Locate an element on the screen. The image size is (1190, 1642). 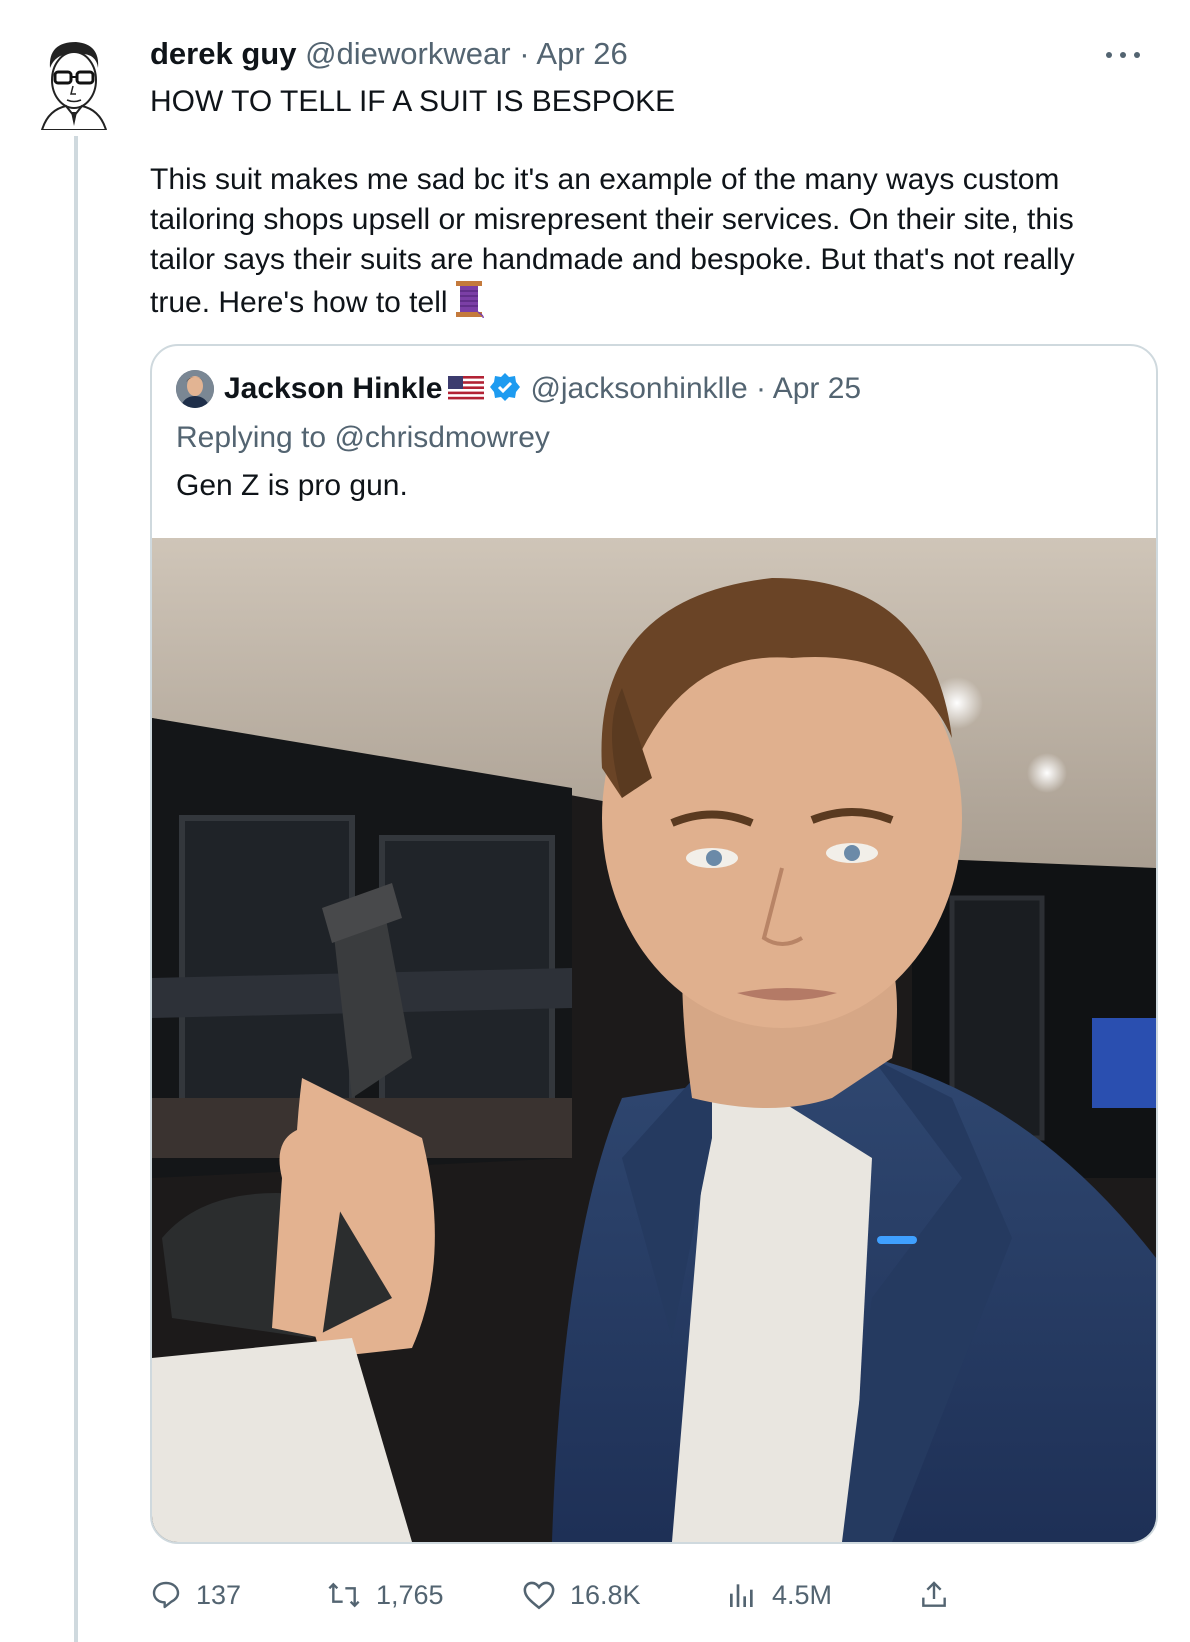
share-button is located at coordinates (941, 1595).